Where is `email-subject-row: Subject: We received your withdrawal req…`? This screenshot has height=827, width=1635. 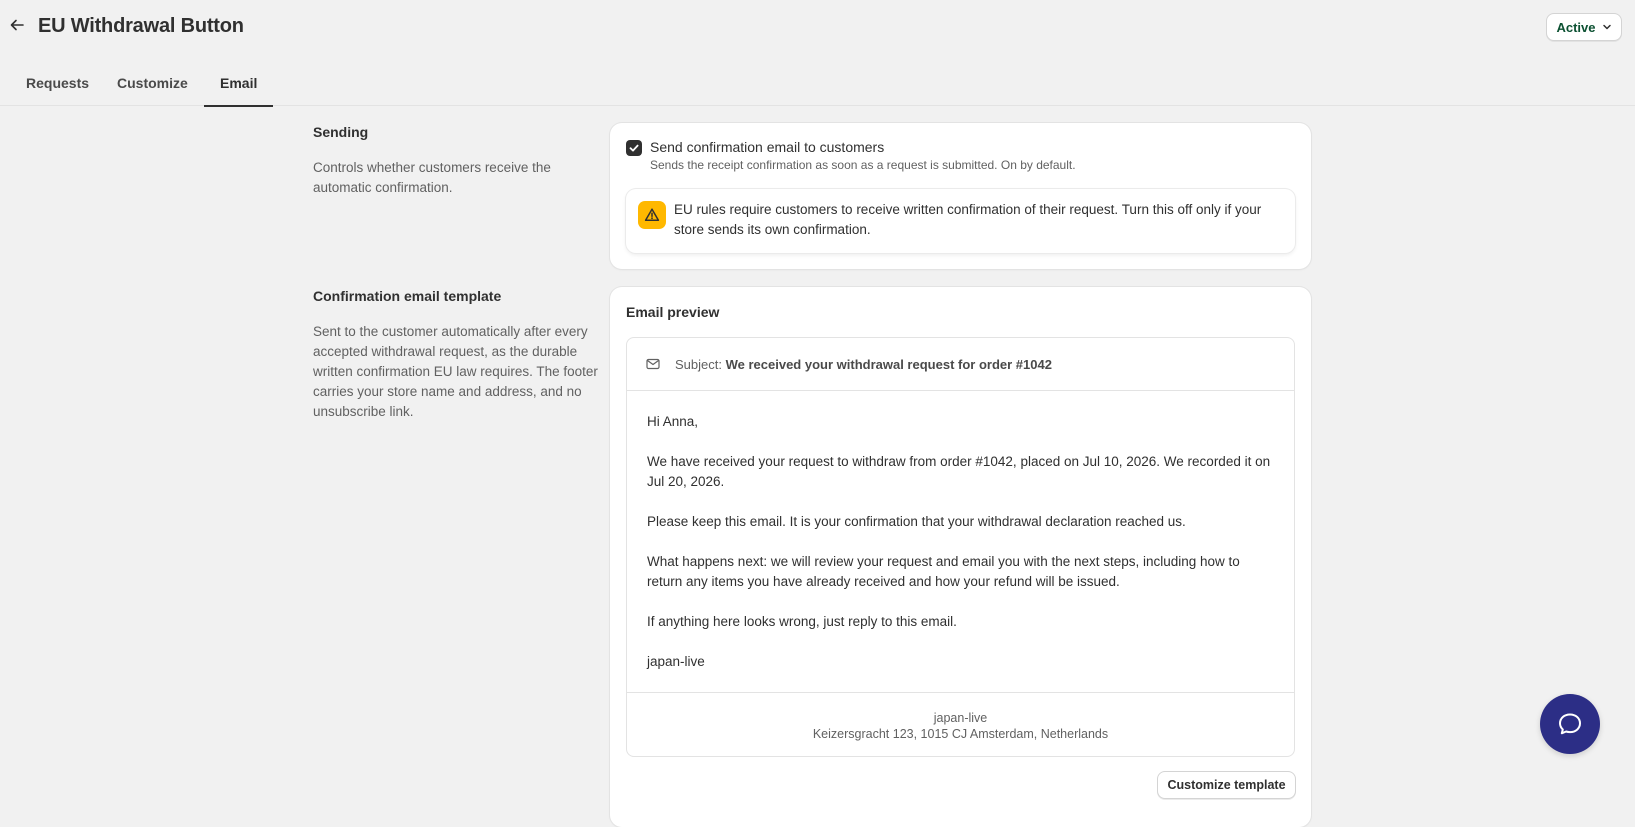 email-subject-row: Subject: We received your withdrawal req… is located at coordinates (960, 364).